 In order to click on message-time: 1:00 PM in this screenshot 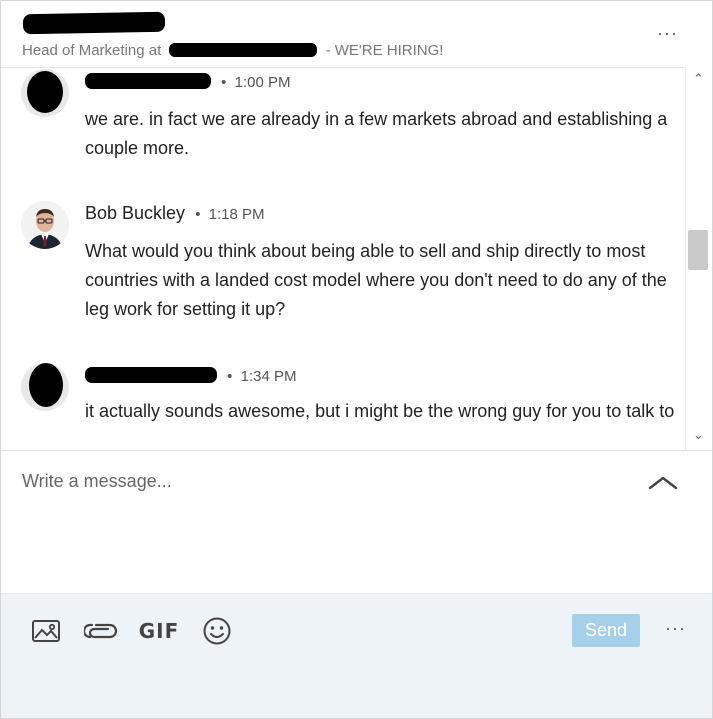, I will do `click(262, 82)`.